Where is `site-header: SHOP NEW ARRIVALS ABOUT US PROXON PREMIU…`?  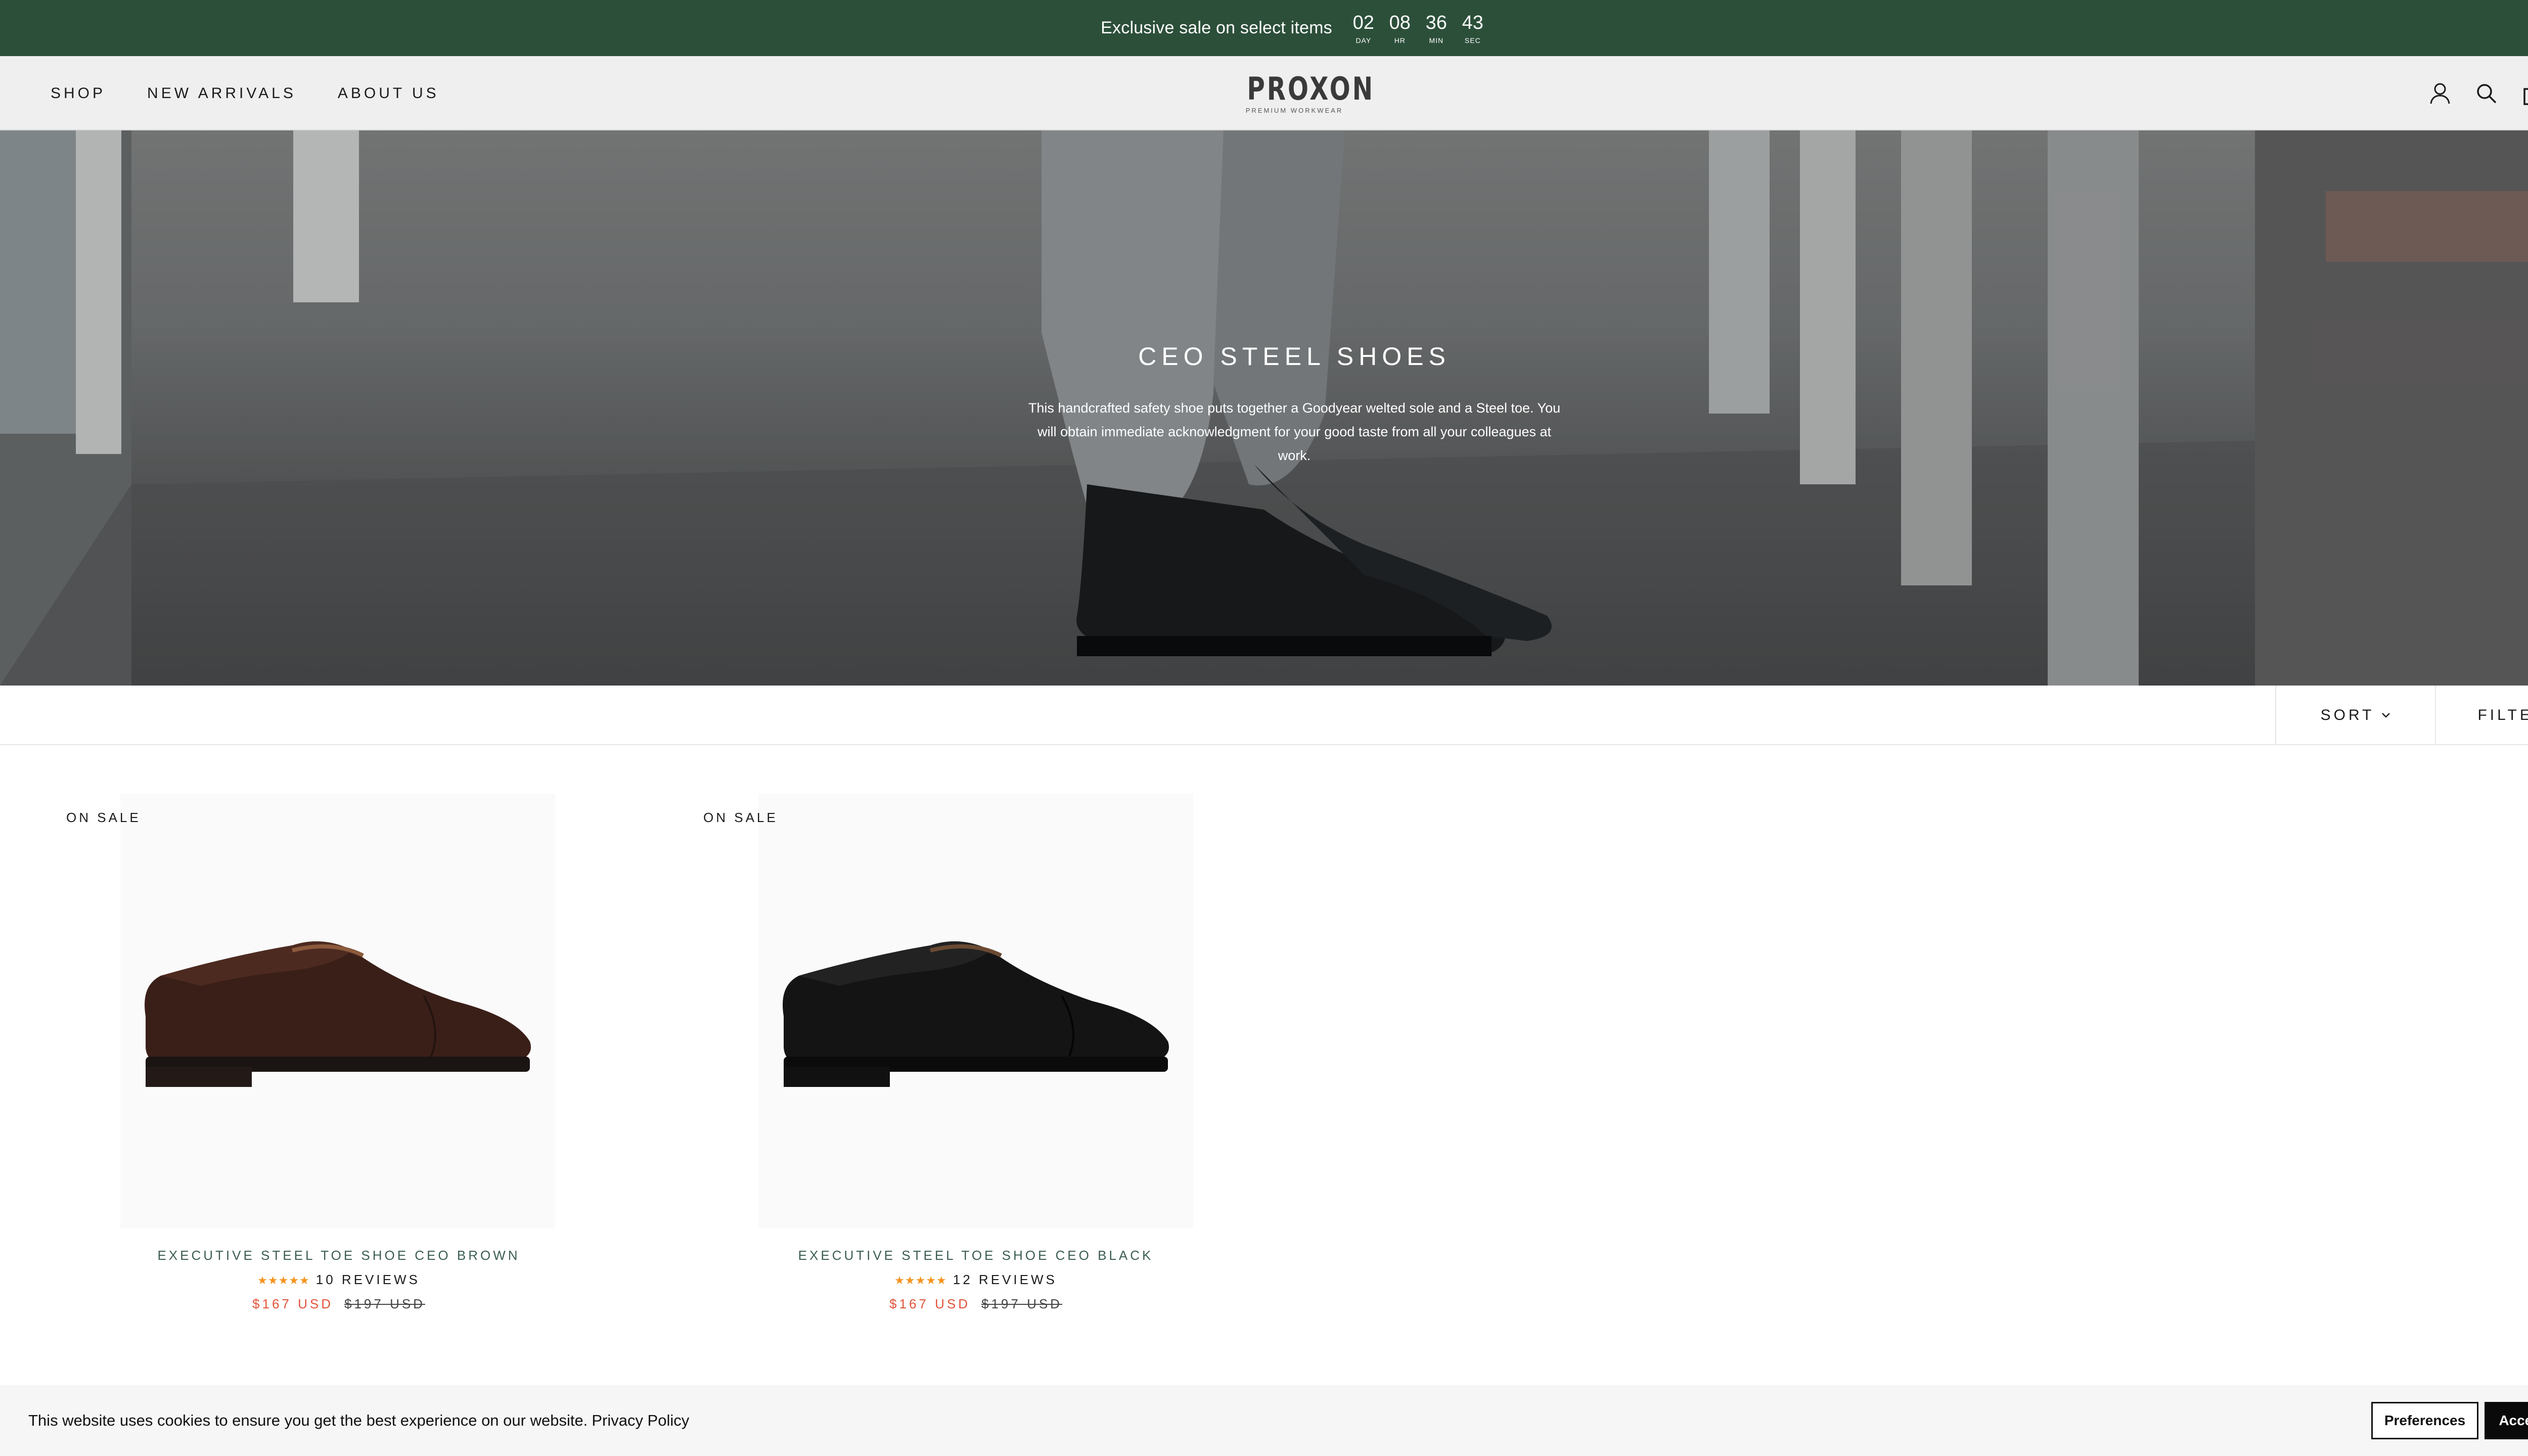
site-header: SHOP NEW ARRIVALS ABOUT US PROXON PREMIU… is located at coordinates (1264, 93).